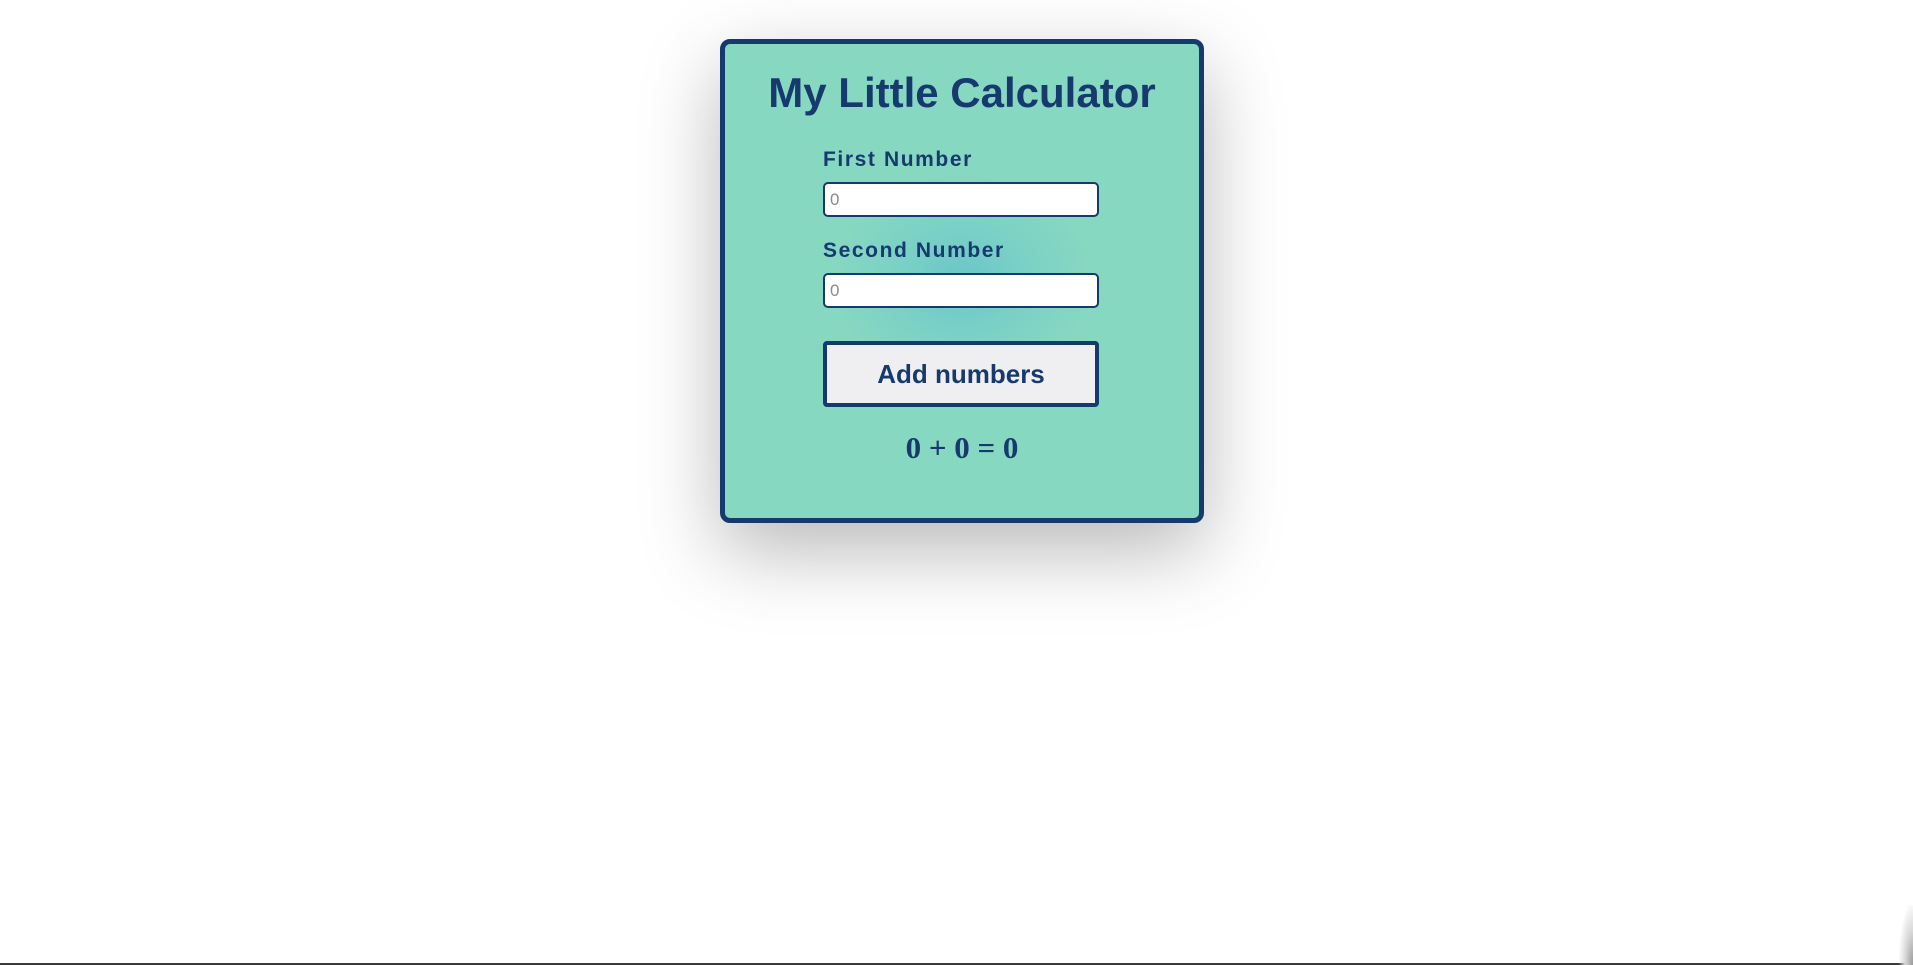  I want to click on add-numbers-button: Add numbers, so click(961, 374).